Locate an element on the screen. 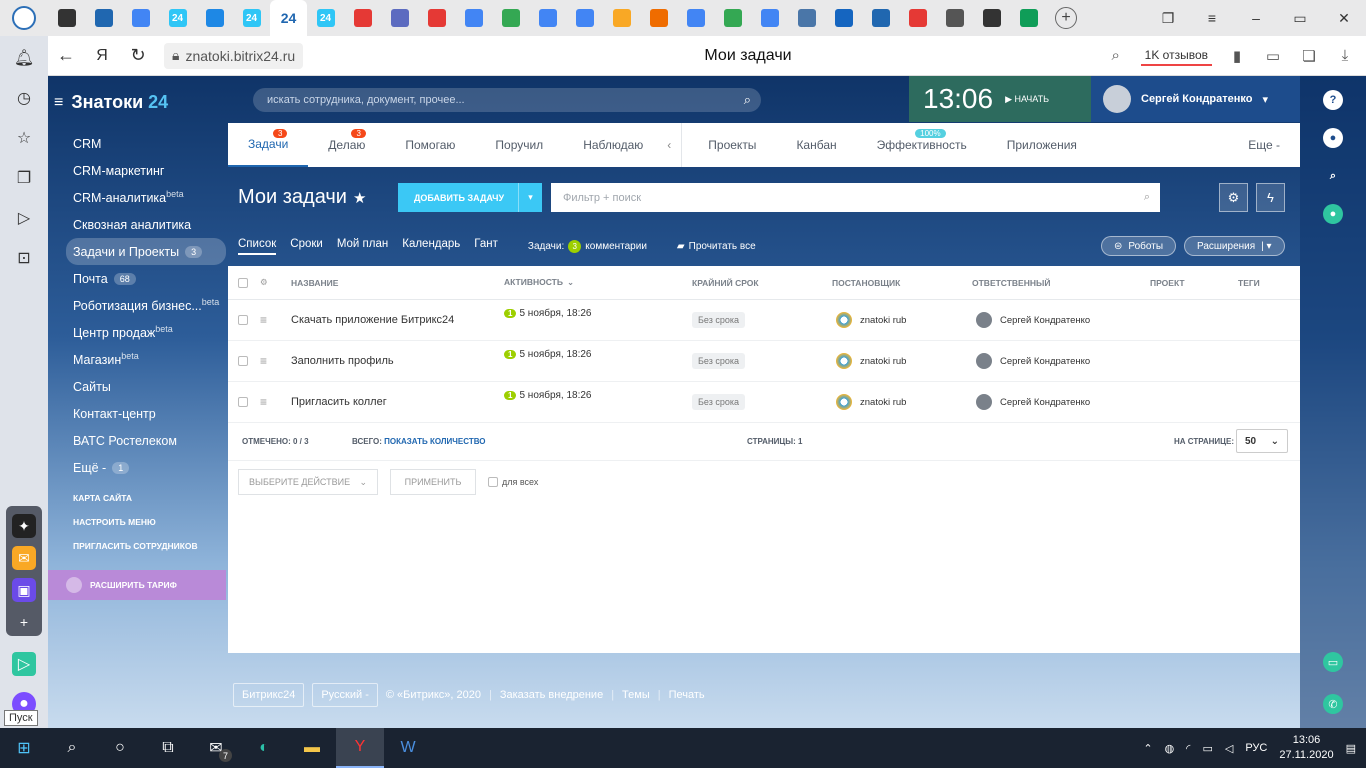 This screenshot has height=768, width=1366. column-header: ТЕГИ is located at coordinates (1249, 283).